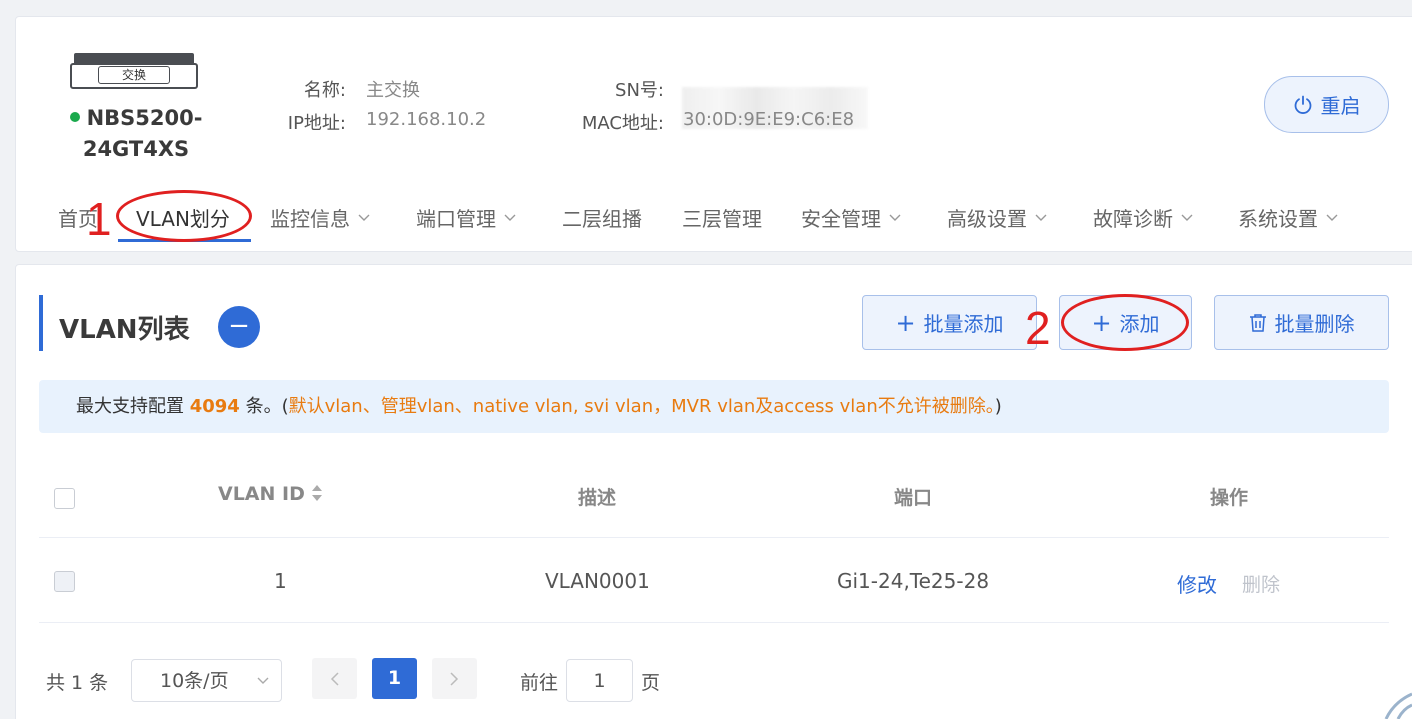 The width and height of the screenshot is (1412, 719). Describe the element at coordinates (393, 90) in the screenshot. I see `name-value: 主交换` at that location.